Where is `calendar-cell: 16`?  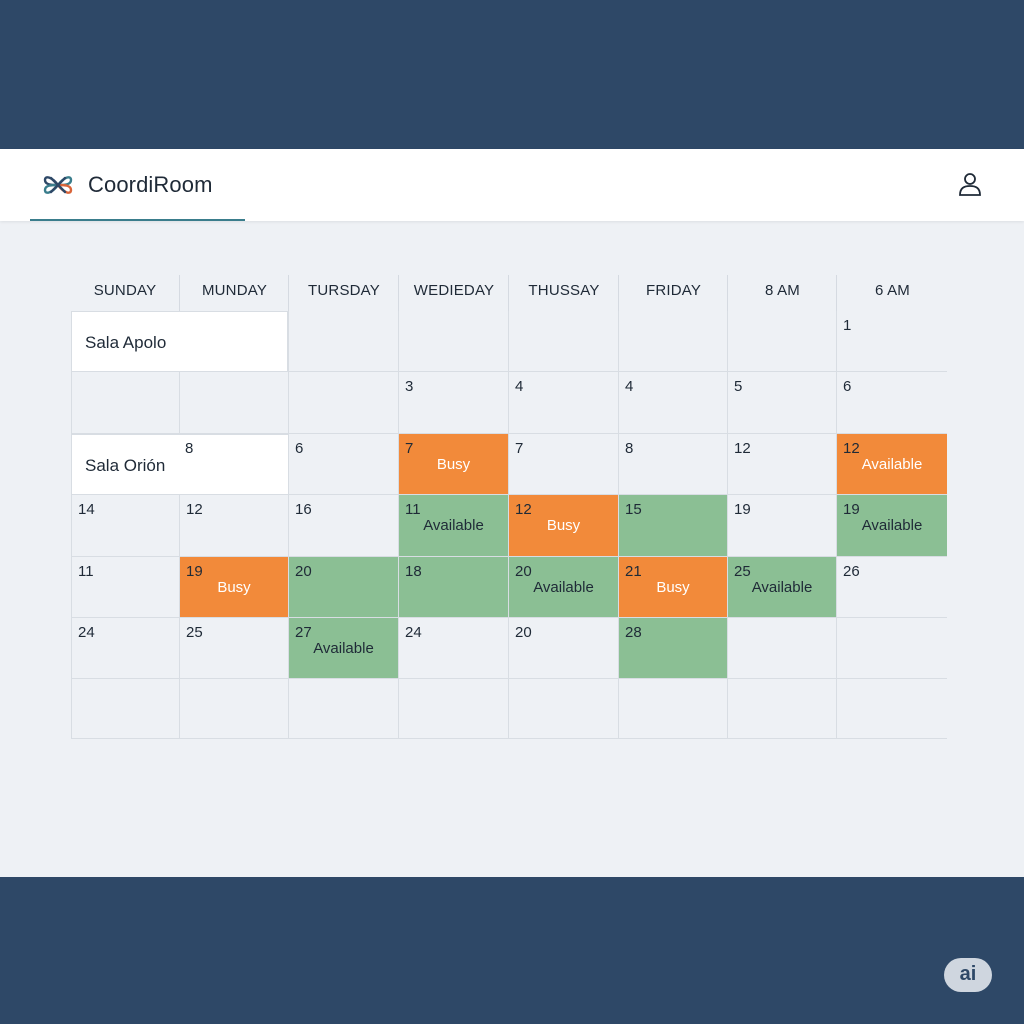
calendar-cell: 16 is located at coordinates (343, 526).